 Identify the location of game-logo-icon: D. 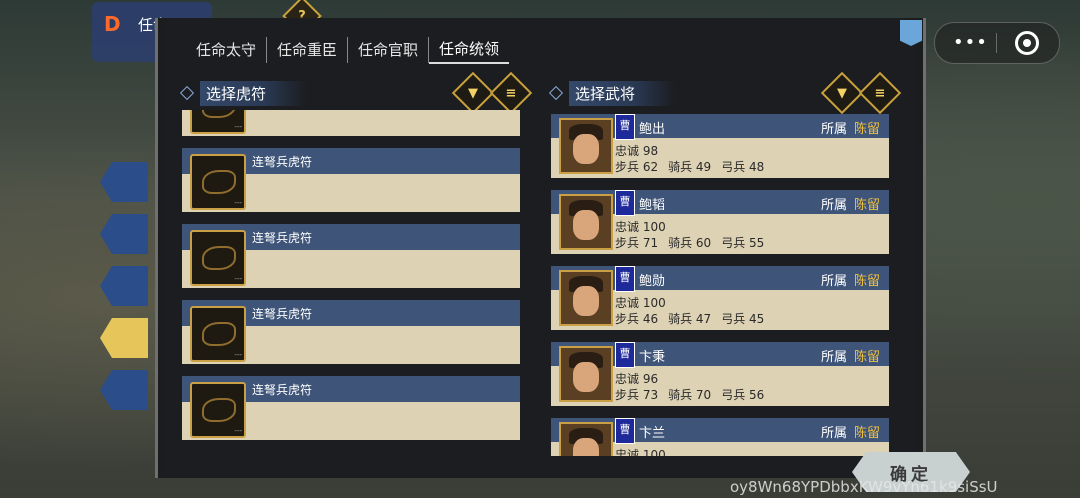
(112, 24).